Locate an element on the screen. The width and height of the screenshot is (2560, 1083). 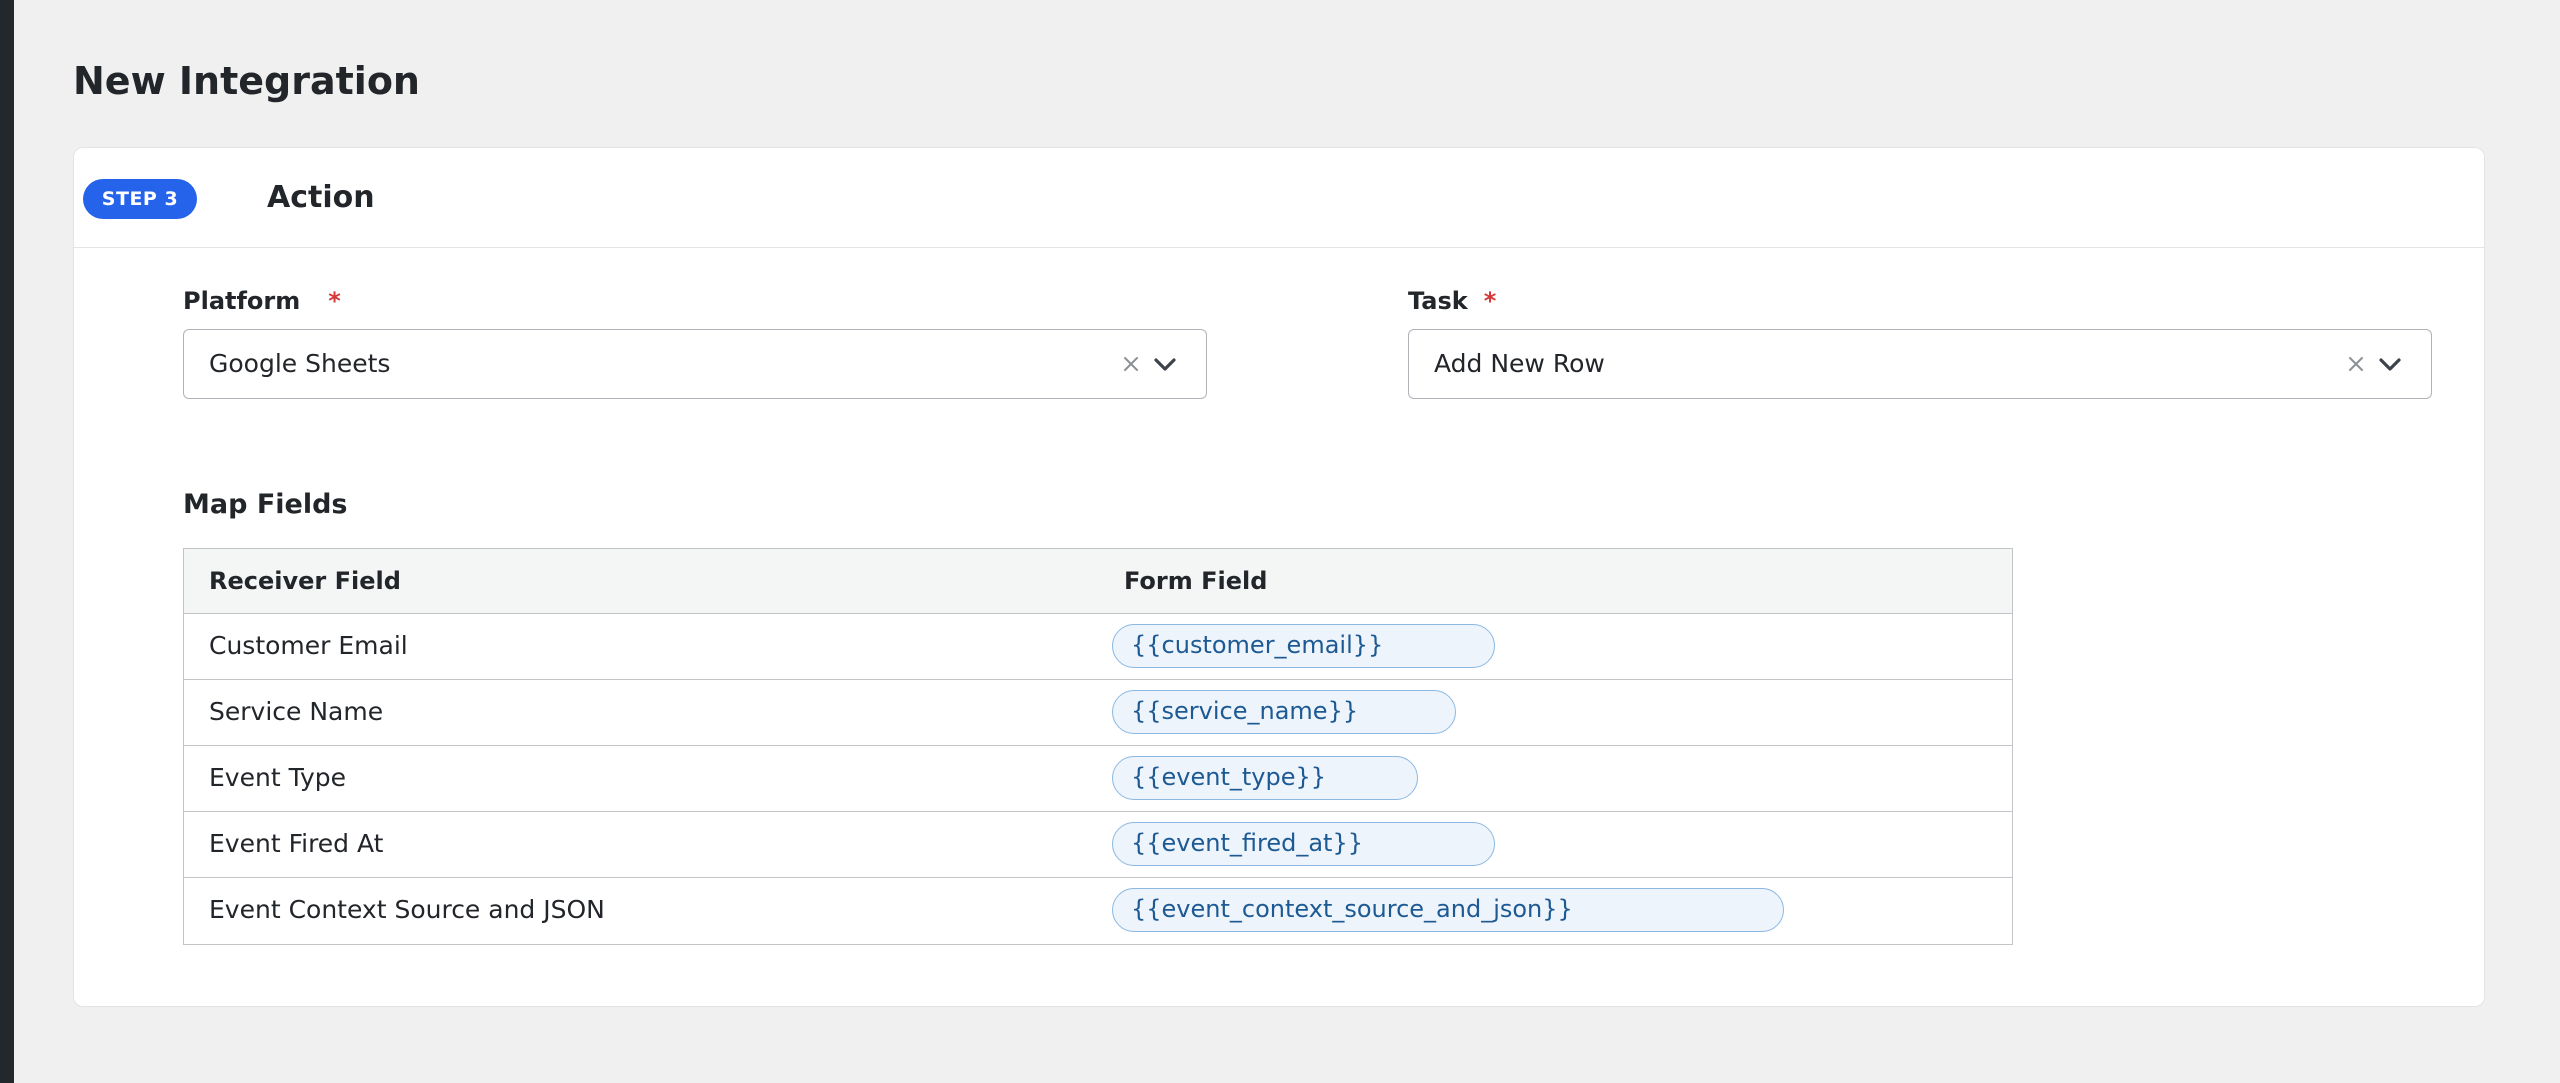
table-row: Event Fired At {{event_fired_at}} is located at coordinates (1098, 845).